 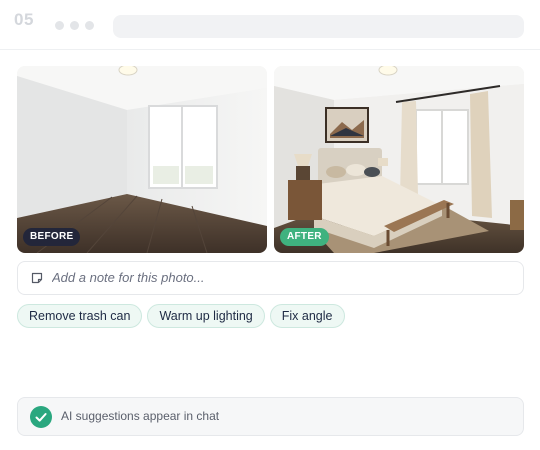 What do you see at coordinates (140, 416) in the screenshot?
I see `banner-text: AI suggestions appear in chat` at bounding box center [140, 416].